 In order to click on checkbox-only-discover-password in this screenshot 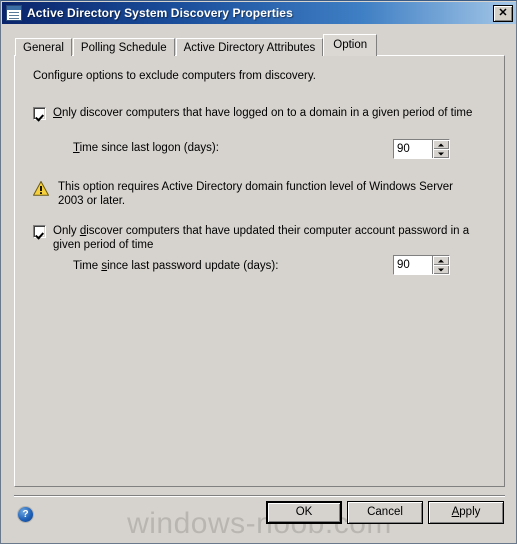, I will do `click(39, 231)`.